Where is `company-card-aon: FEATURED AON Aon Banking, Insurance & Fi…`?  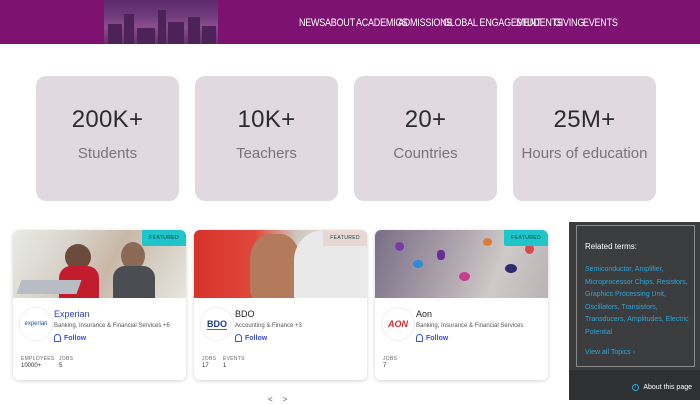
company-card-aon: FEATURED AON Aon Banking, Insurance & Fi… is located at coordinates (461, 305).